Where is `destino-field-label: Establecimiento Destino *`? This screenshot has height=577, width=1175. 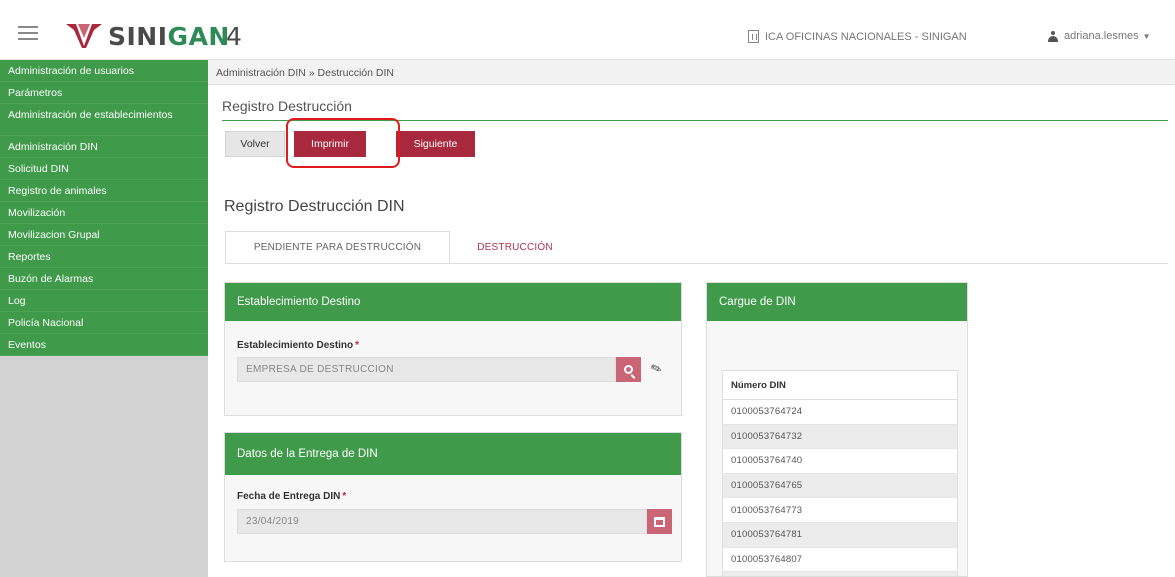
destino-field-label: Establecimiento Destino * is located at coordinates (298, 345).